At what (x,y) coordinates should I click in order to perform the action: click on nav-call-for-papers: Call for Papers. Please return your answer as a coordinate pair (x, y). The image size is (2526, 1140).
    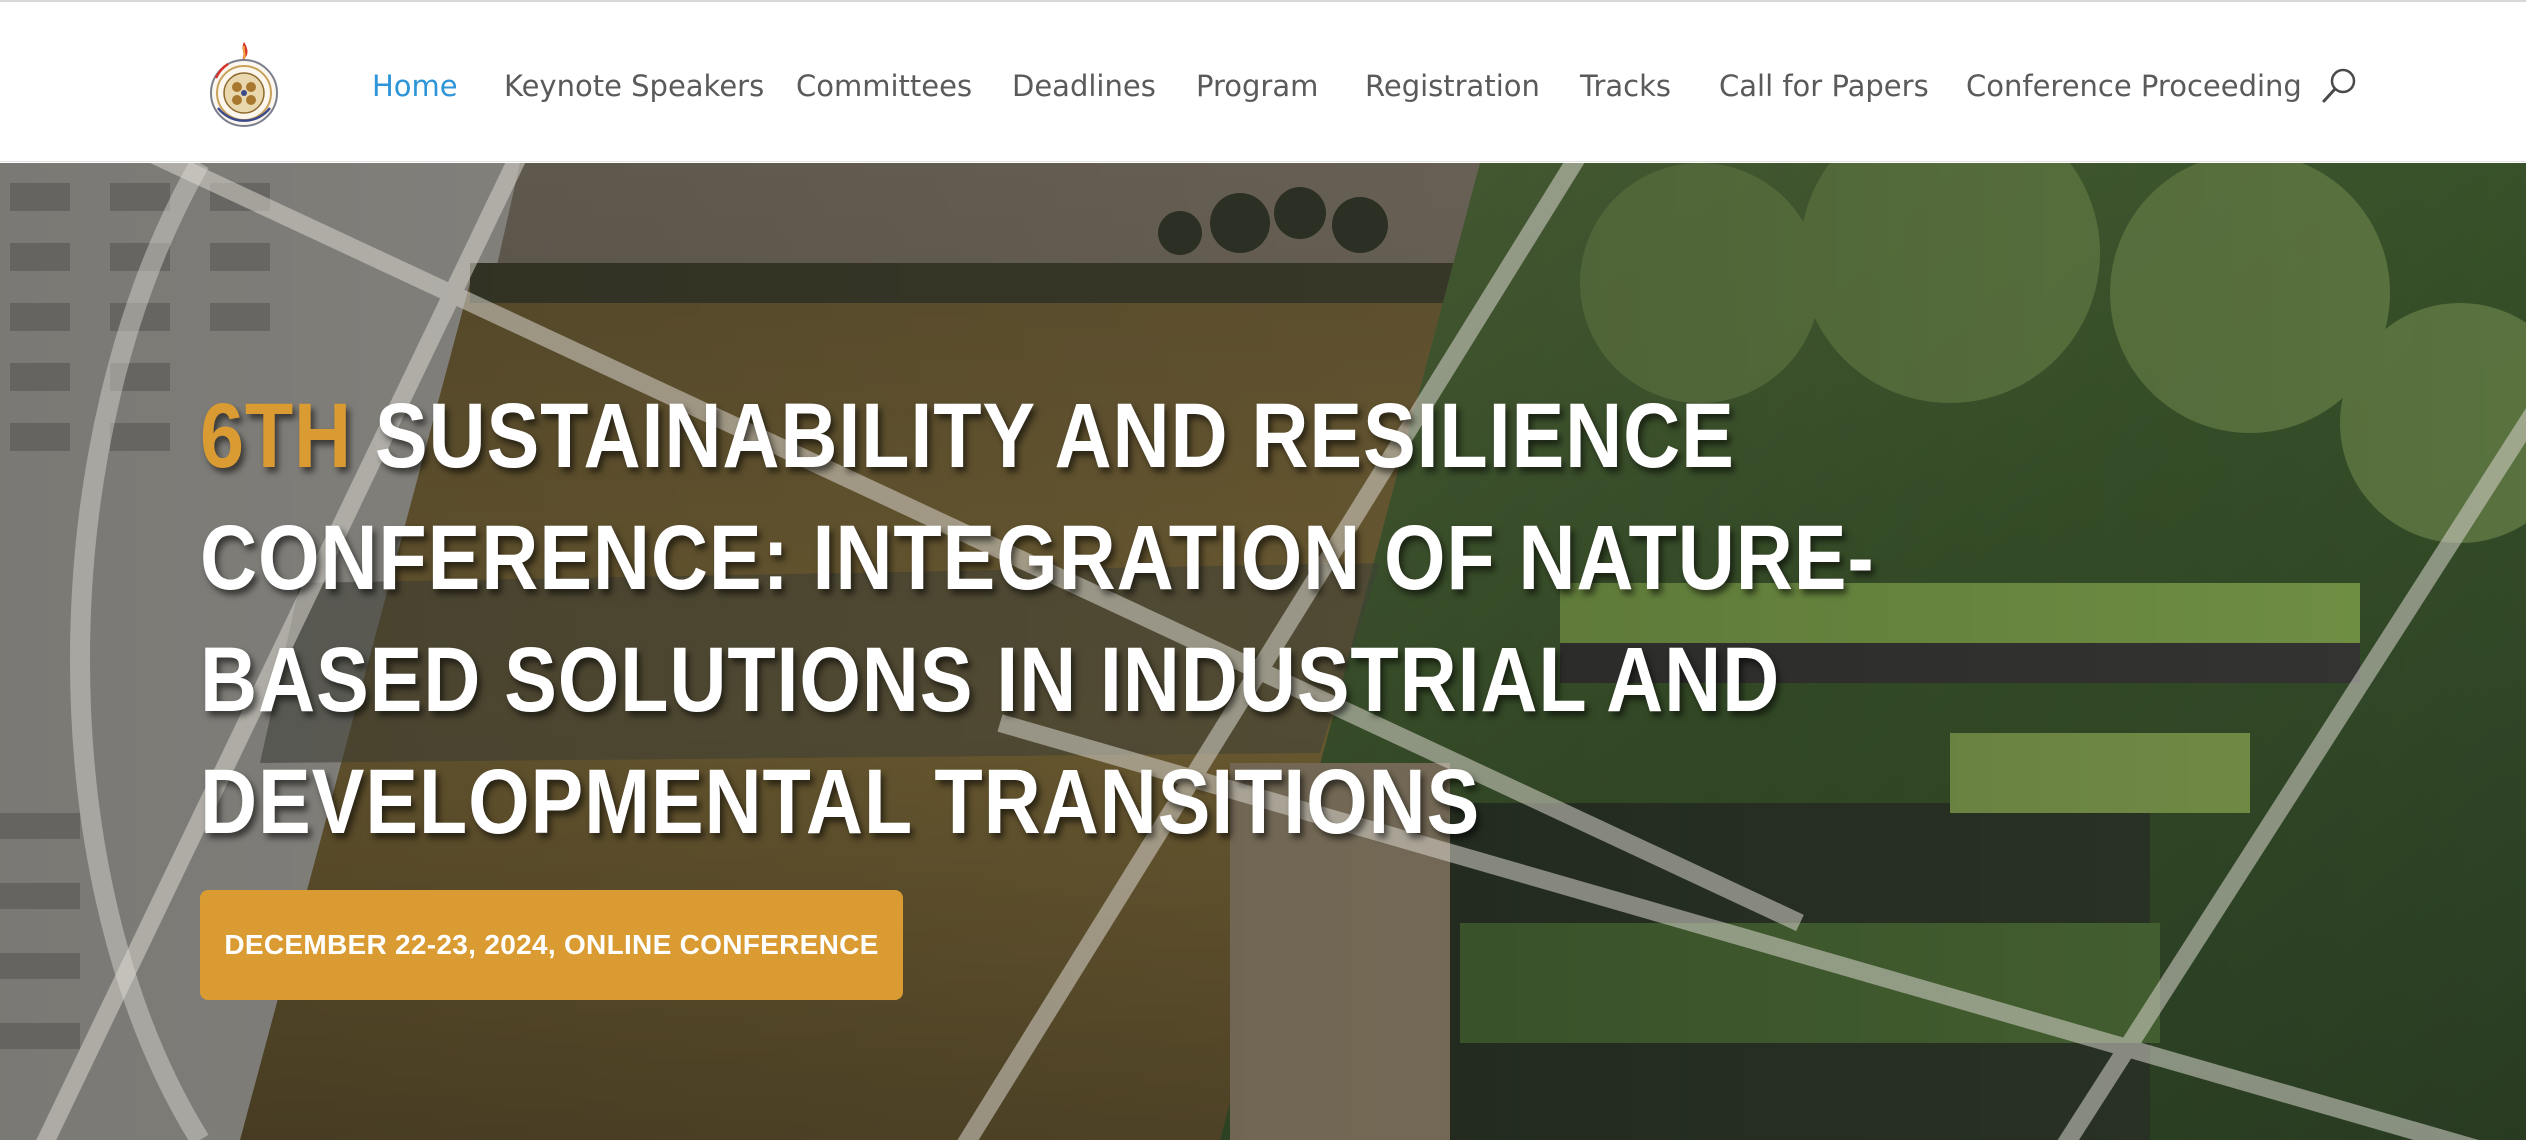
    Looking at the image, I should click on (1824, 86).